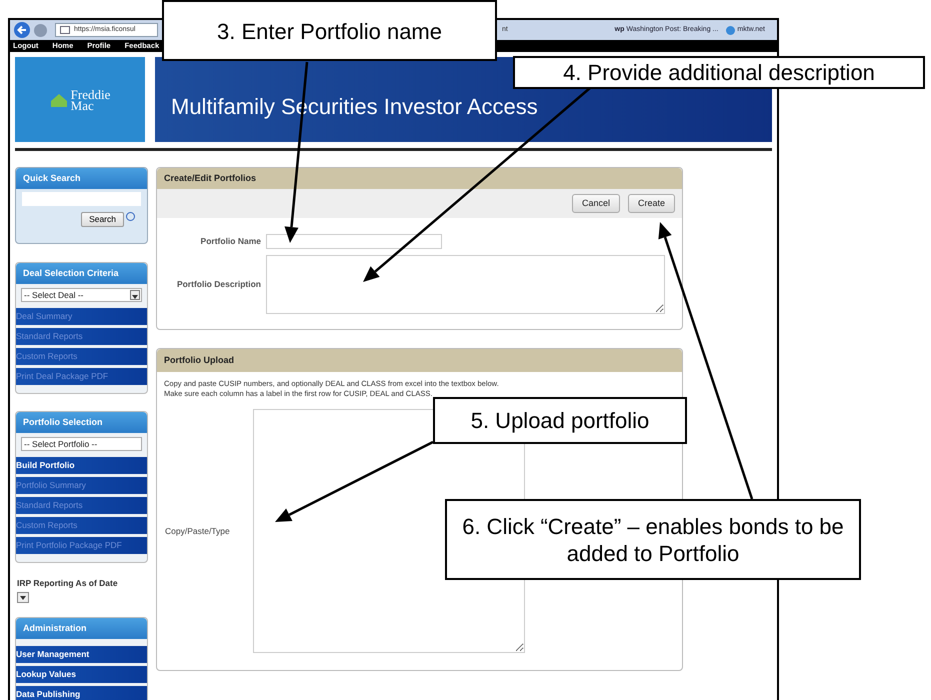 The width and height of the screenshot is (931, 700). Describe the element at coordinates (81, 674) in the screenshot. I see `nav-menu-item: Lookup Values` at that location.